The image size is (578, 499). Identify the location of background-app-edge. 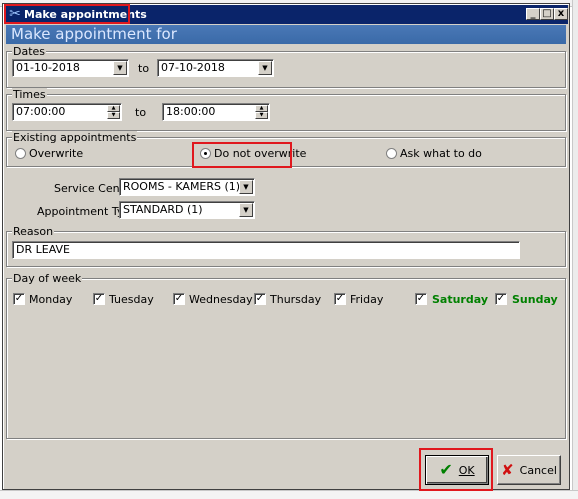
(575, 249).